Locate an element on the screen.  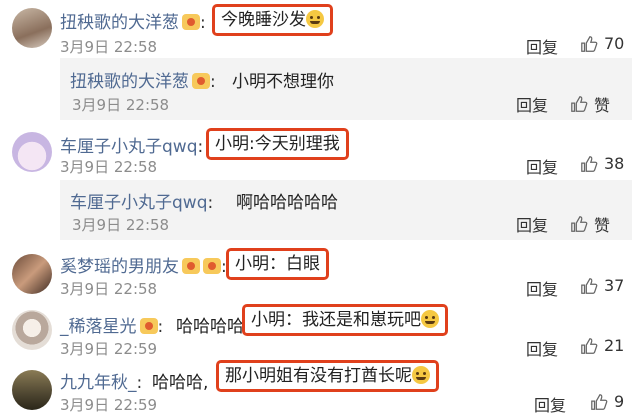
highlighted-text: 小明：我还是和崽玩吧 is located at coordinates (345, 320).